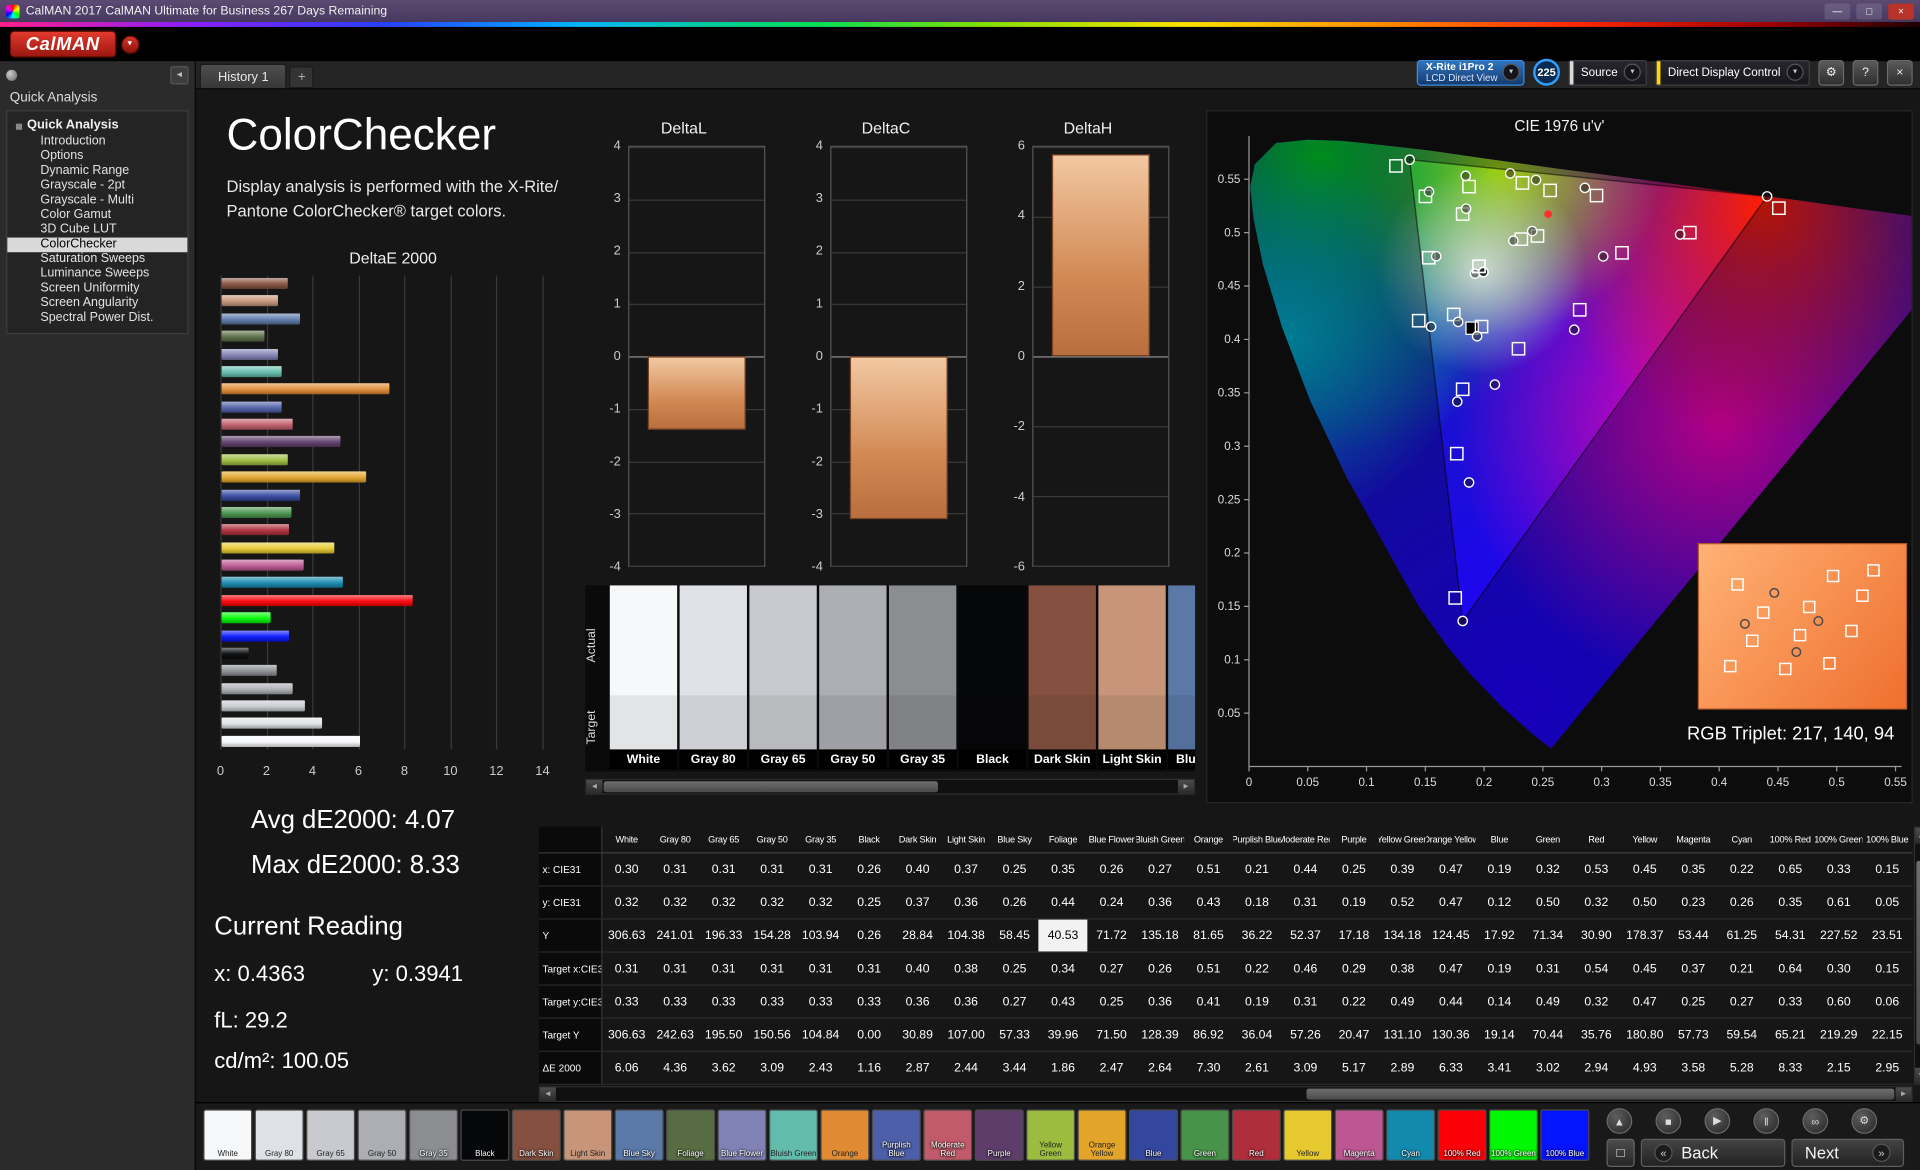 Image resolution: width=1920 pixels, height=1170 pixels. I want to click on cell-orange-yellow-Y: 124.45, so click(1451, 936).